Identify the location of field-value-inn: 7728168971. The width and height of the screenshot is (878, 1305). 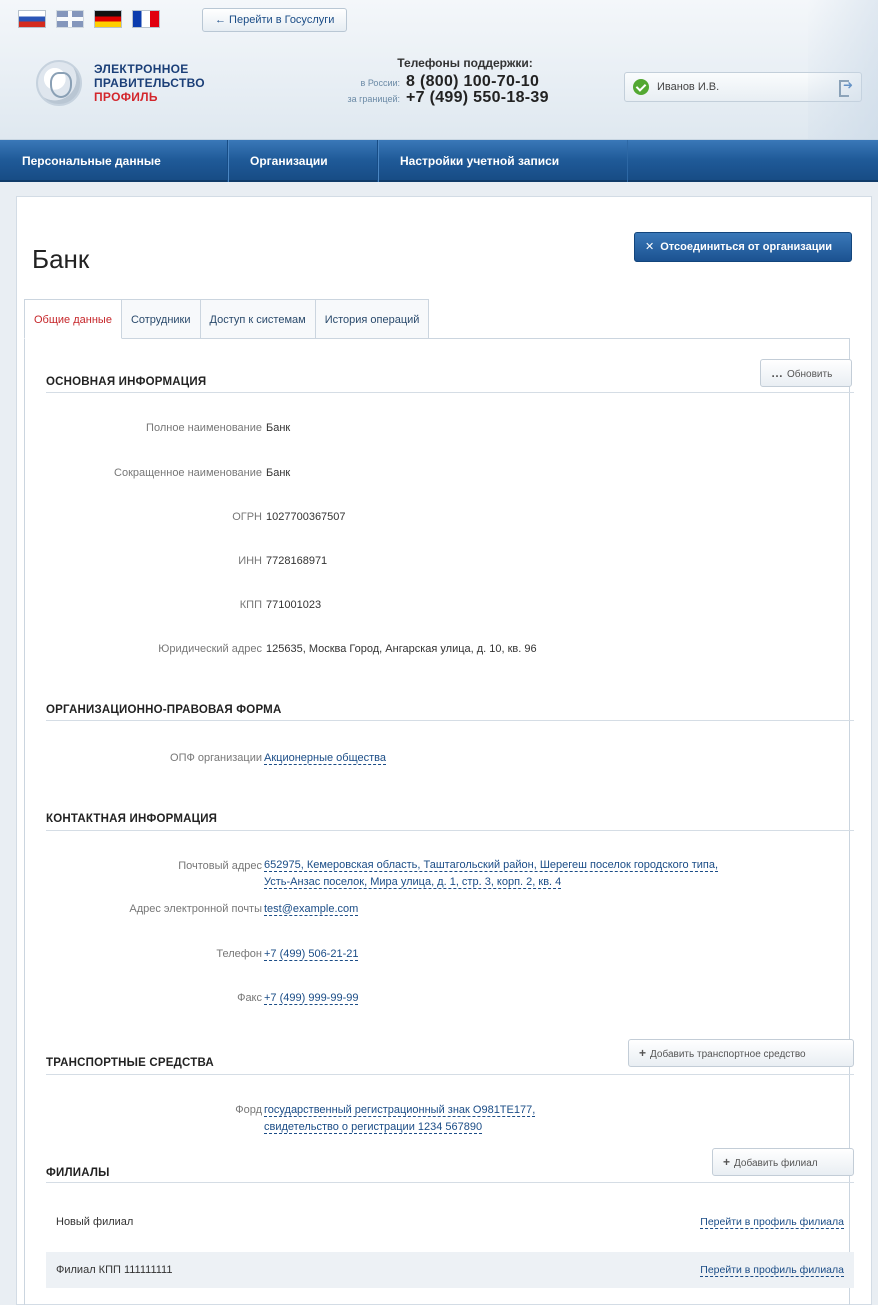
(297, 561).